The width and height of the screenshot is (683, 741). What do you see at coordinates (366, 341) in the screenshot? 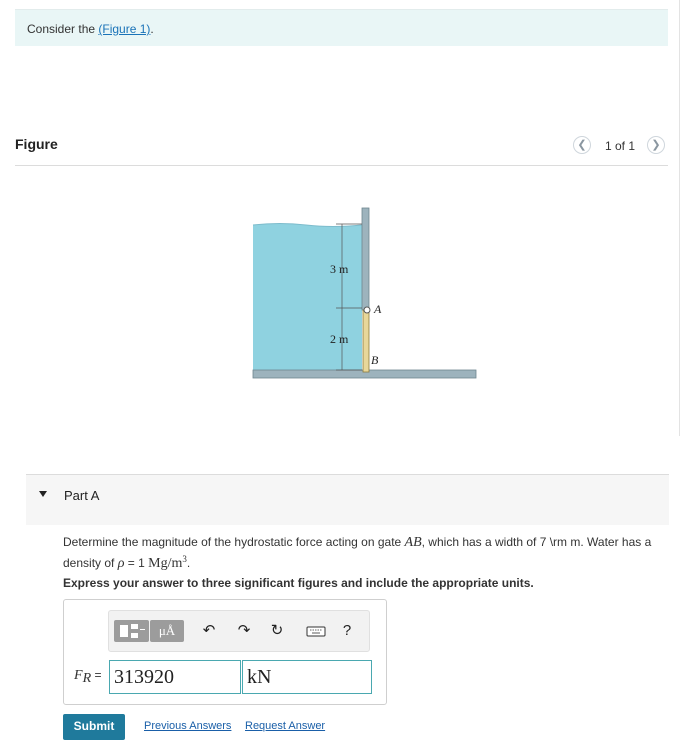
I see `gate-AB` at bounding box center [366, 341].